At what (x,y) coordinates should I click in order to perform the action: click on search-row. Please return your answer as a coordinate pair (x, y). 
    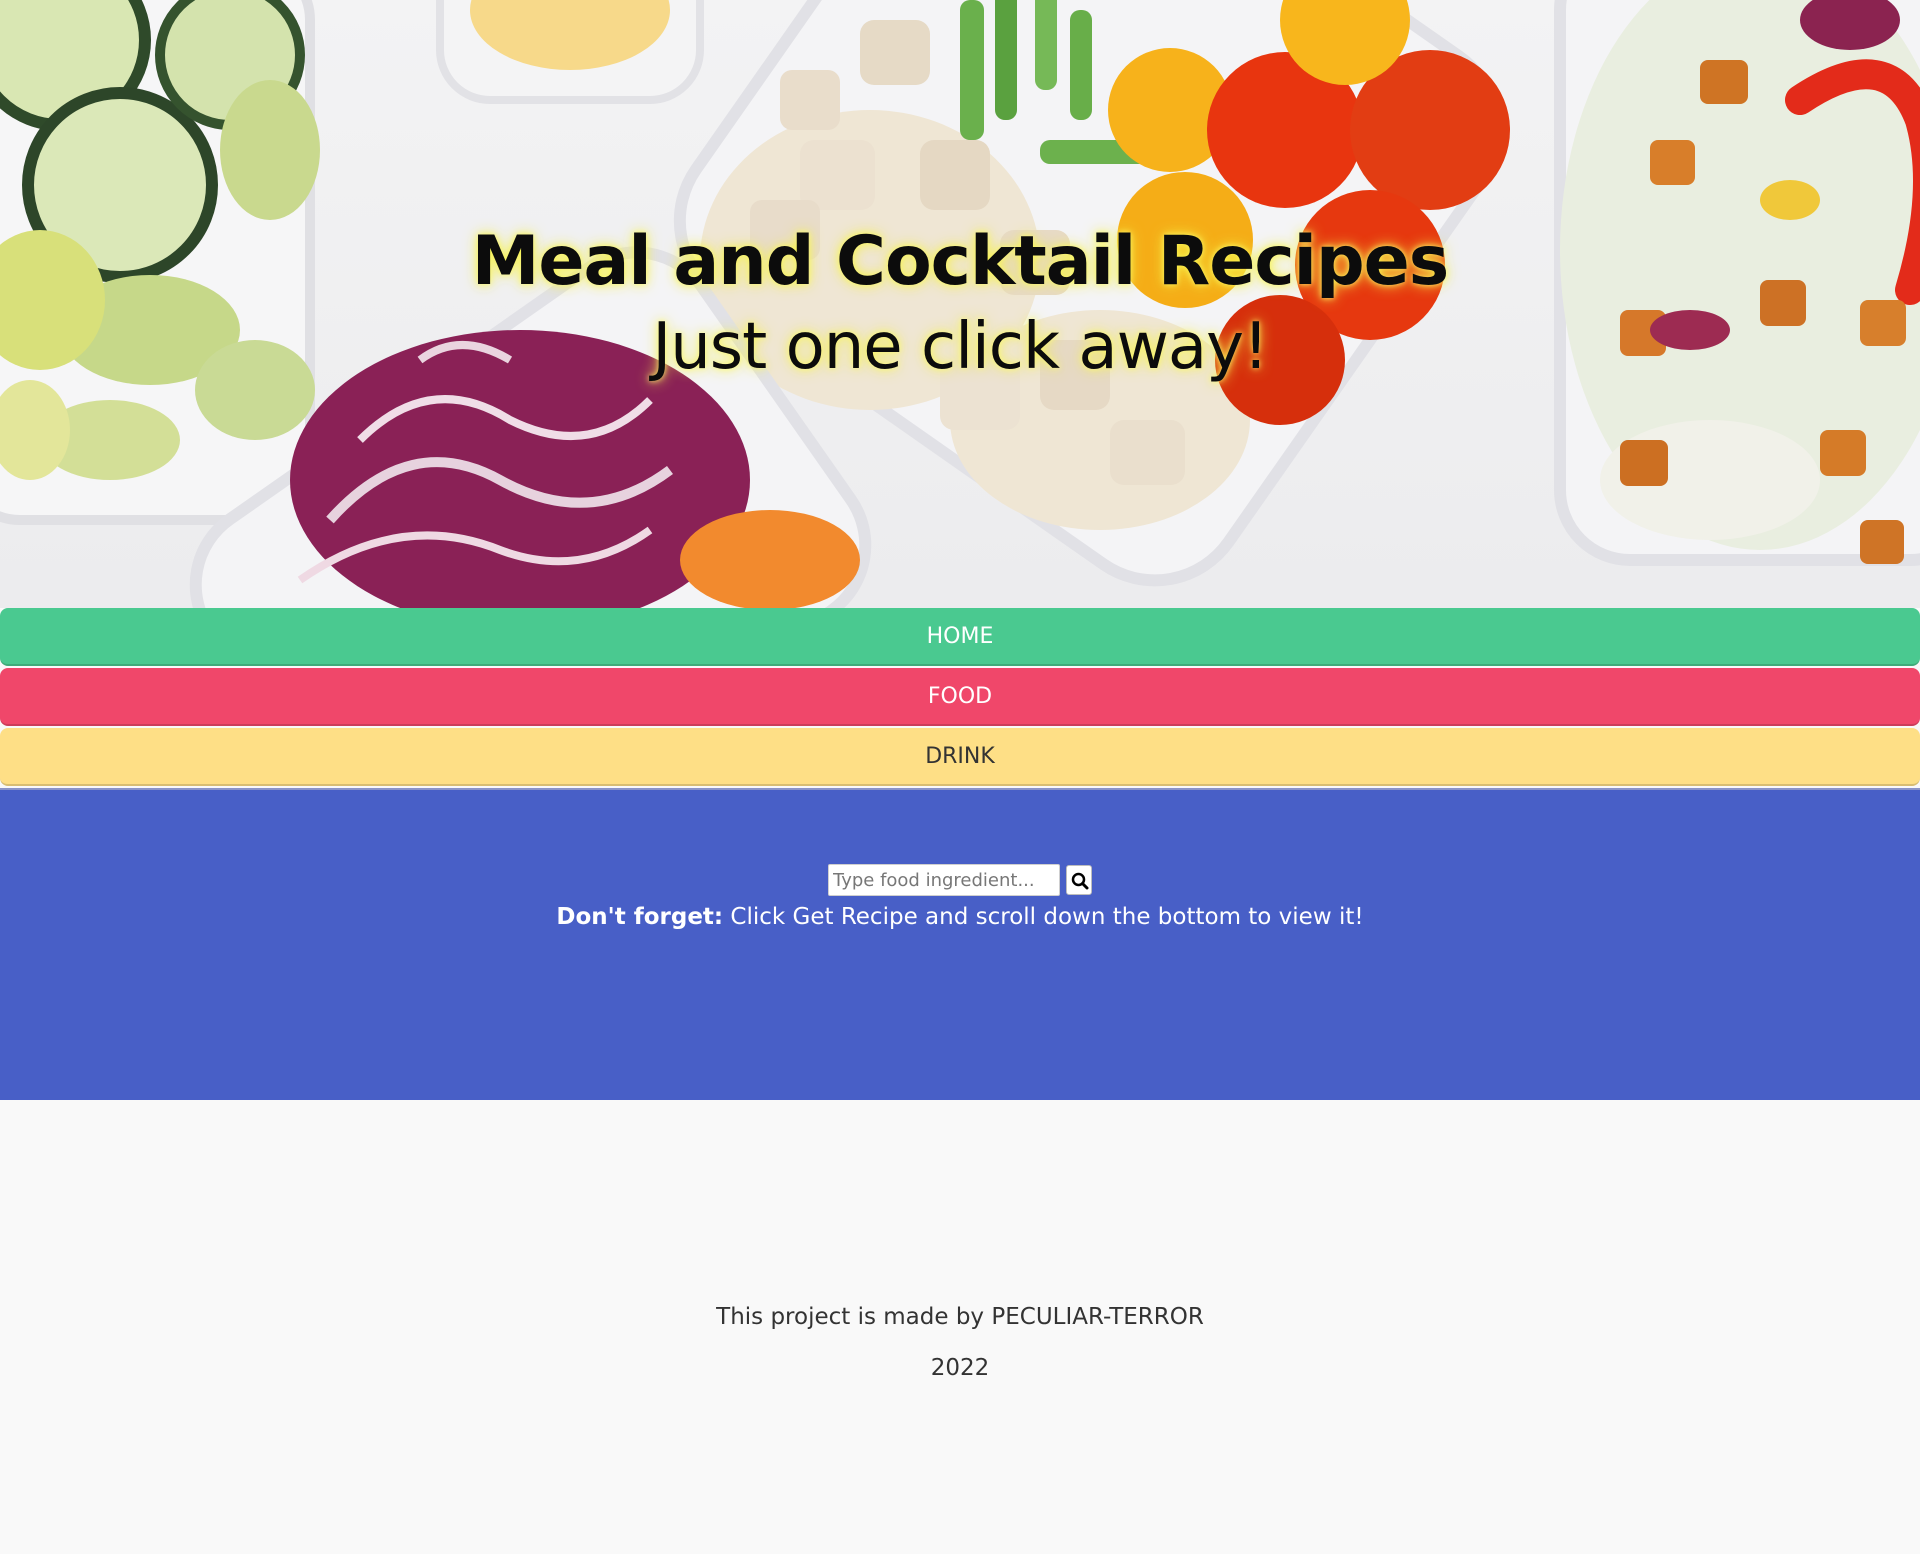
    Looking at the image, I should click on (960, 880).